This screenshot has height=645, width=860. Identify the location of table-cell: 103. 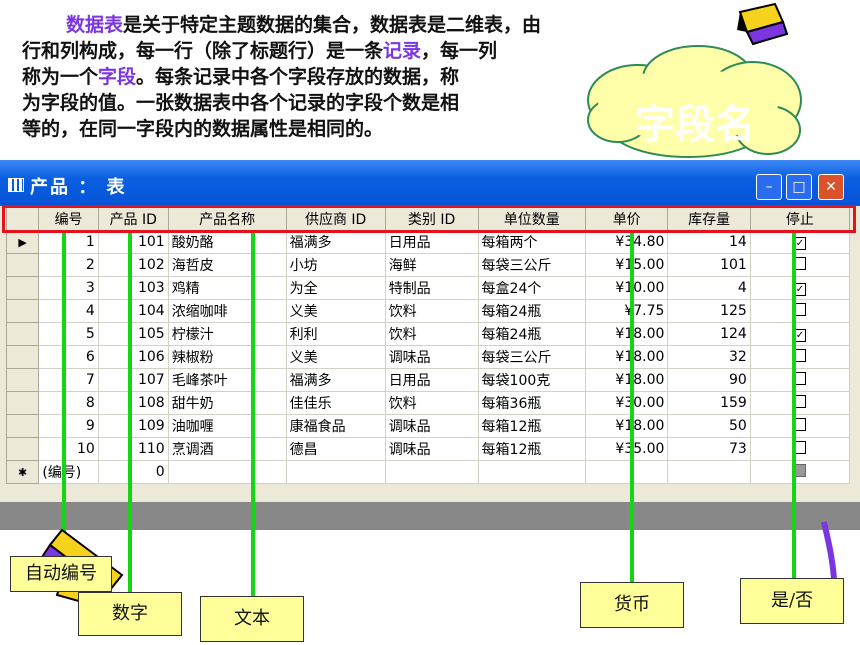
(133, 288).